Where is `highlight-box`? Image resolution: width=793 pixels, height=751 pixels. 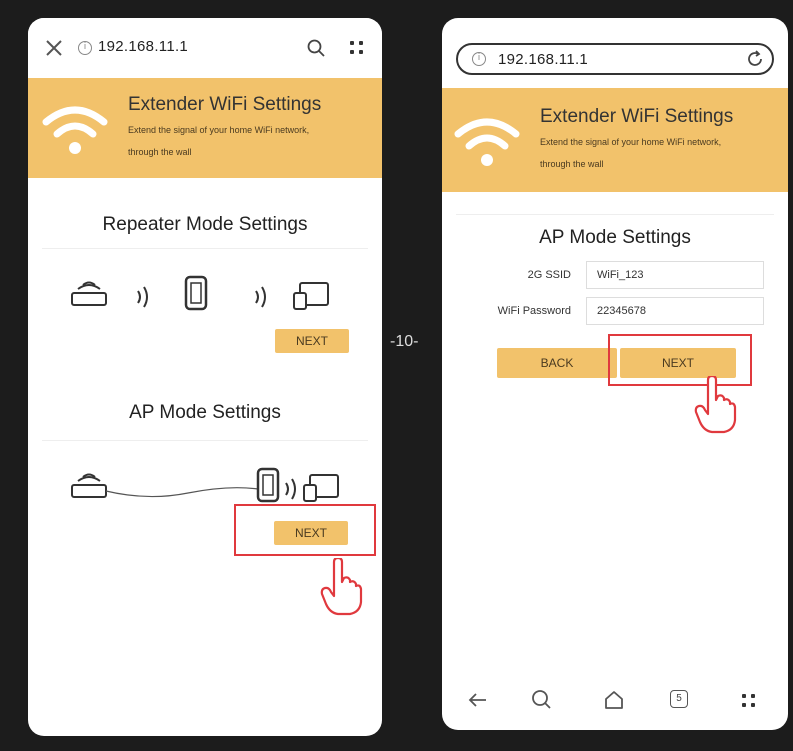 highlight-box is located at coordinates (305, 530).